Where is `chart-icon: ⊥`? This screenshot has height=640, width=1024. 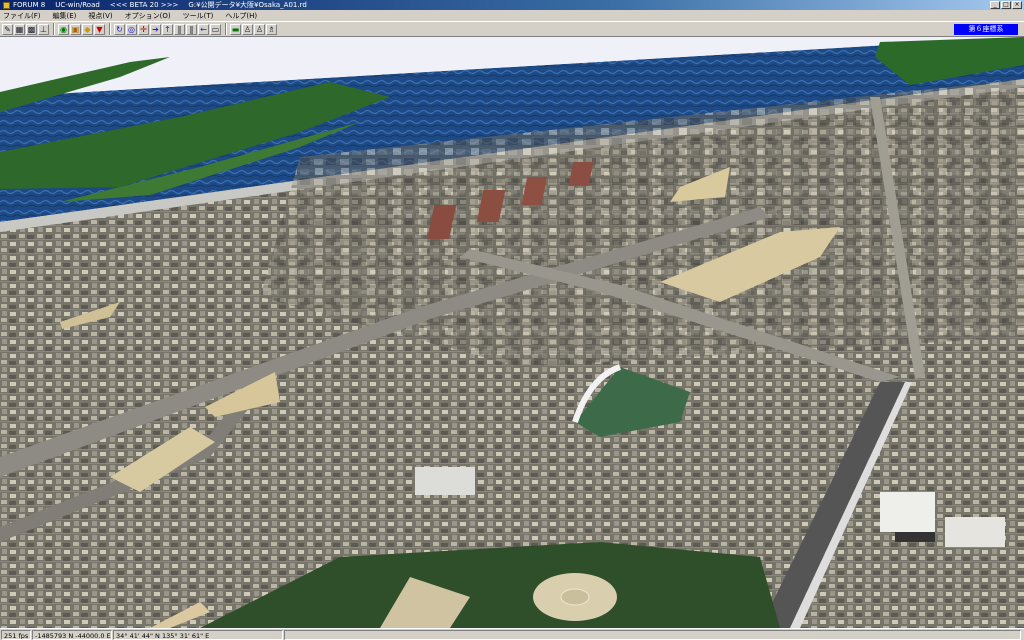 chart-icon: ⊥ is located at coordinates (43, 29).